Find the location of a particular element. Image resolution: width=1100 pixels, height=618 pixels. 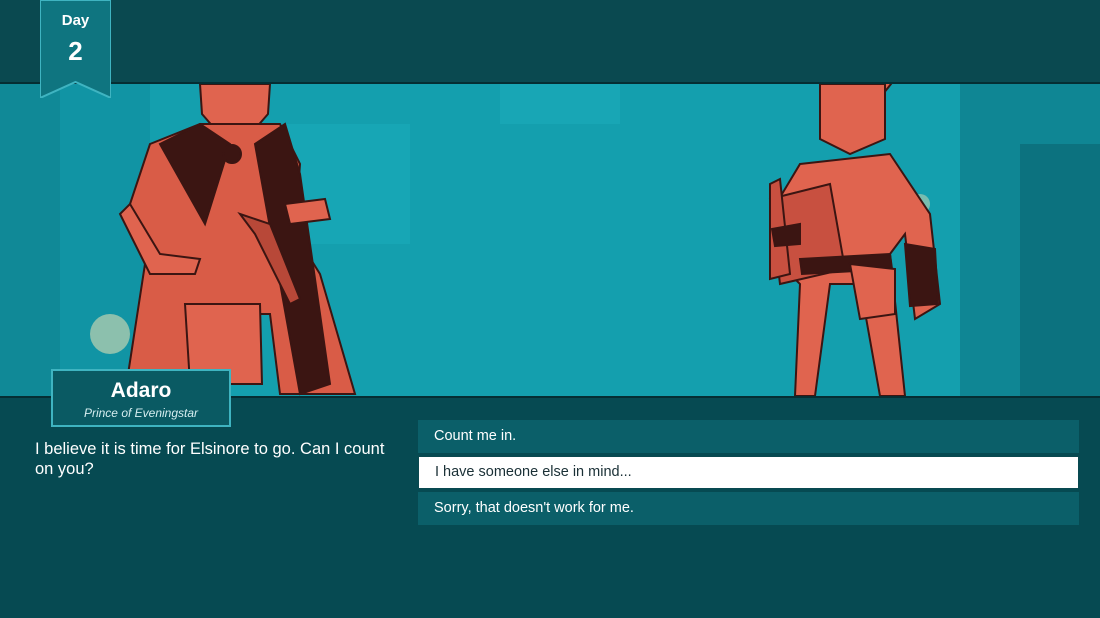

day-number: 2 is located at coordinates (75, 51).